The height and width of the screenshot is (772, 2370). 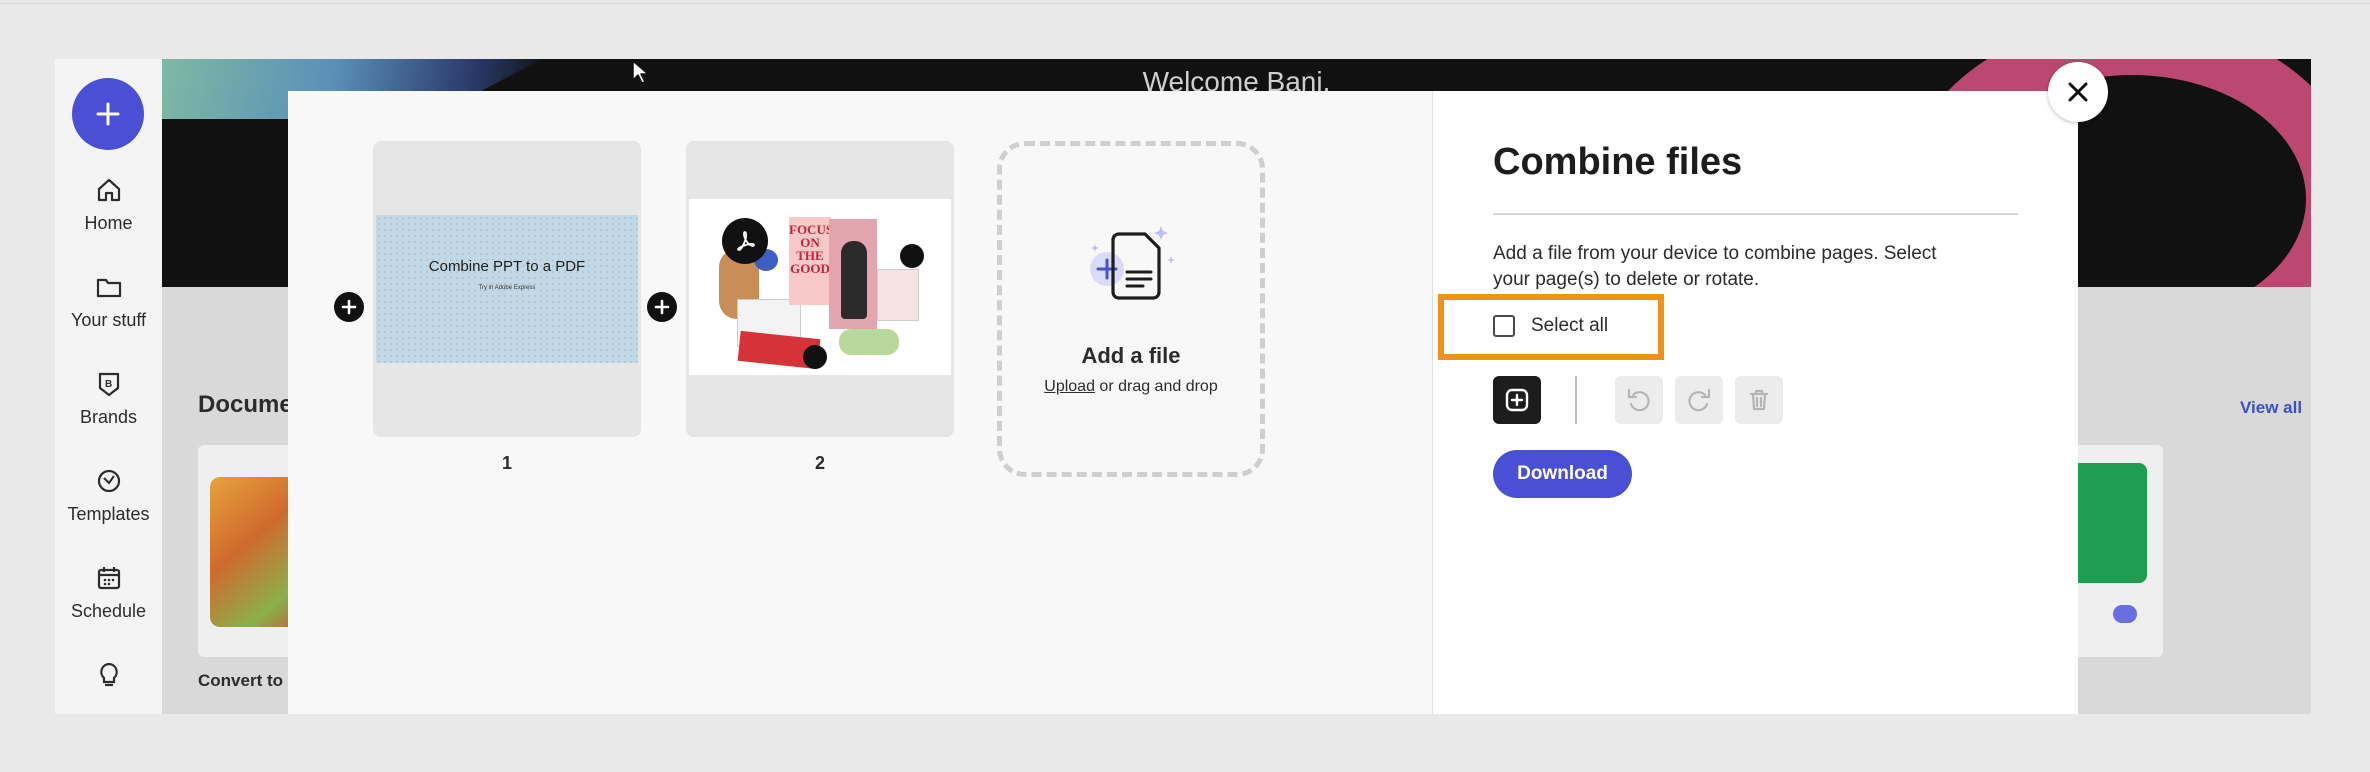 I want to click on home-icon, so click(x=108, y=190).